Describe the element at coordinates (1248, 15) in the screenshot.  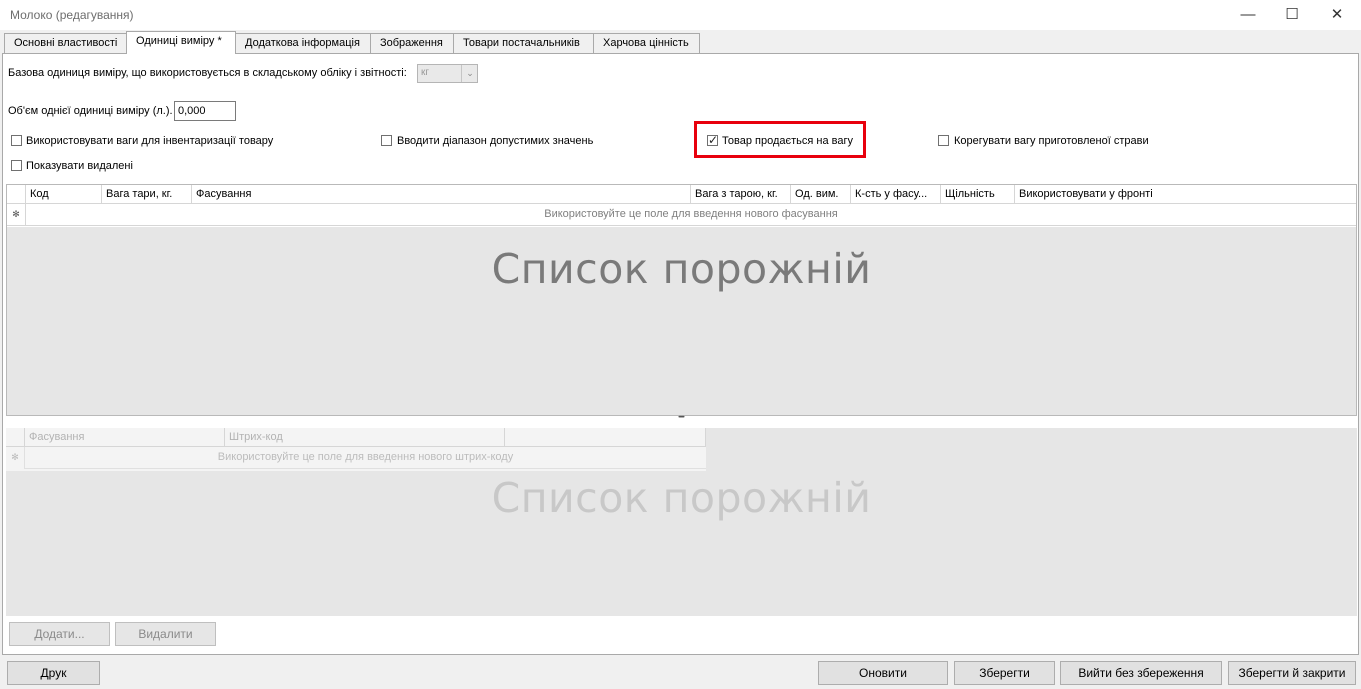
I see `minimize-icon: —` at that location.